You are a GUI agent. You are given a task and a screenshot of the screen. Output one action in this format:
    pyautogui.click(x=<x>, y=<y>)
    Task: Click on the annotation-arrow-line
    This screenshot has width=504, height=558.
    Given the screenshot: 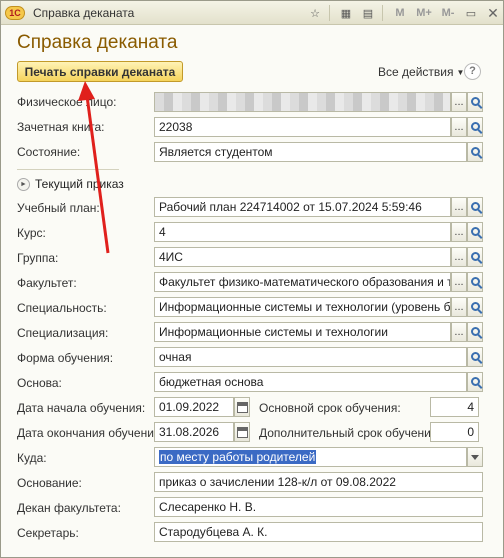 What is the action you would take?
    pyautogui.click(x=97, y=174)
    